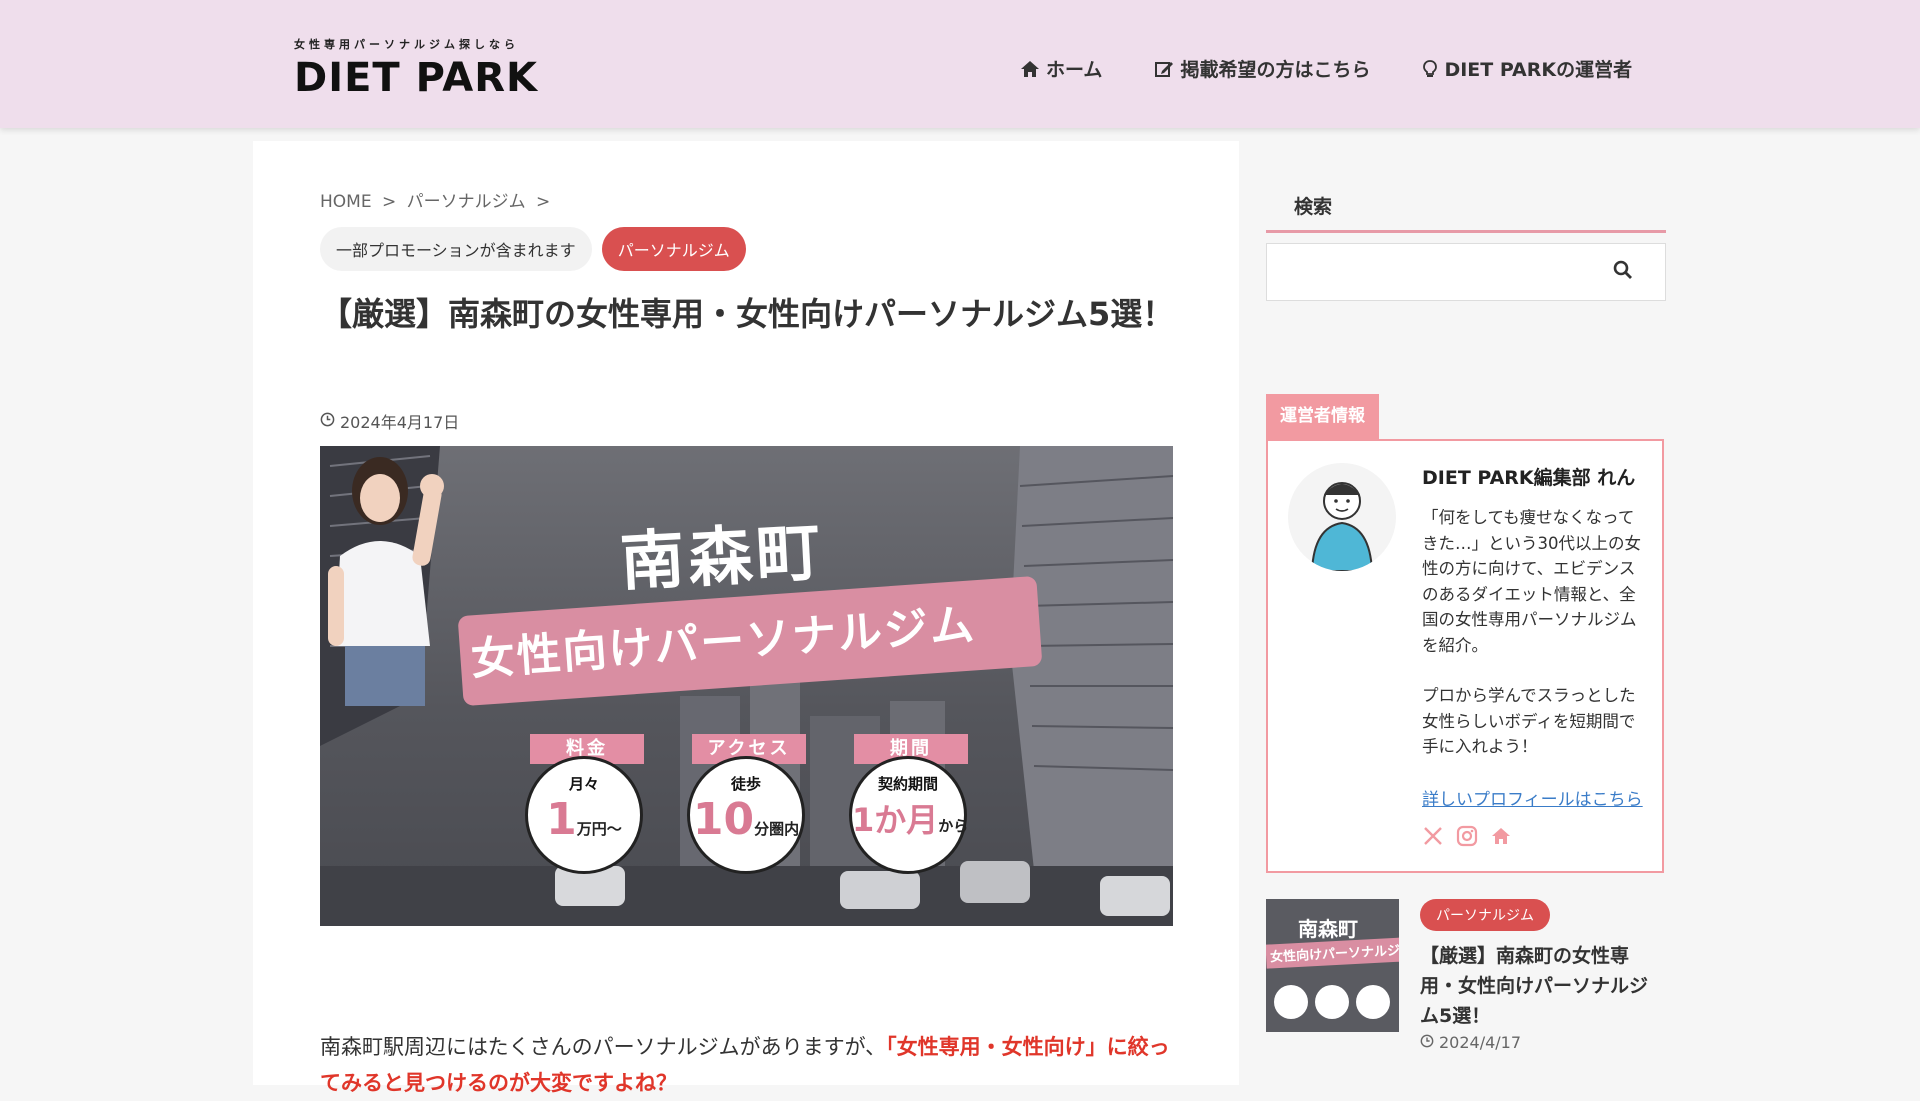 This screenshot has width=1920, height=1101. What do you see at coordinates (673, 249) in the screenshot?
I see `category-tag: パーソナルジム` at bounding box center [673, 249].